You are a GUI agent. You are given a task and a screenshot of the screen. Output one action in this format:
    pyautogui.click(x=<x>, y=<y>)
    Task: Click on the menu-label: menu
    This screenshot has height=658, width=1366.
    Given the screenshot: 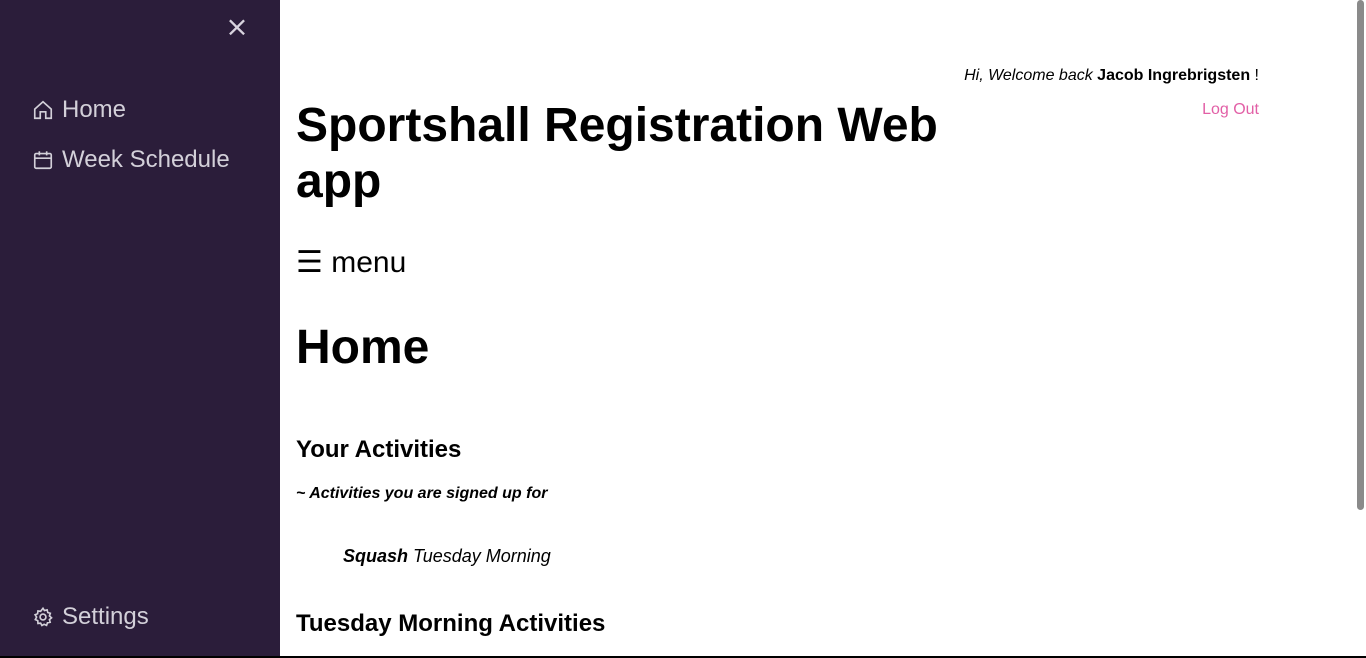 What is the action you would take?
    pyautogui.click(x=369, y=262)
    